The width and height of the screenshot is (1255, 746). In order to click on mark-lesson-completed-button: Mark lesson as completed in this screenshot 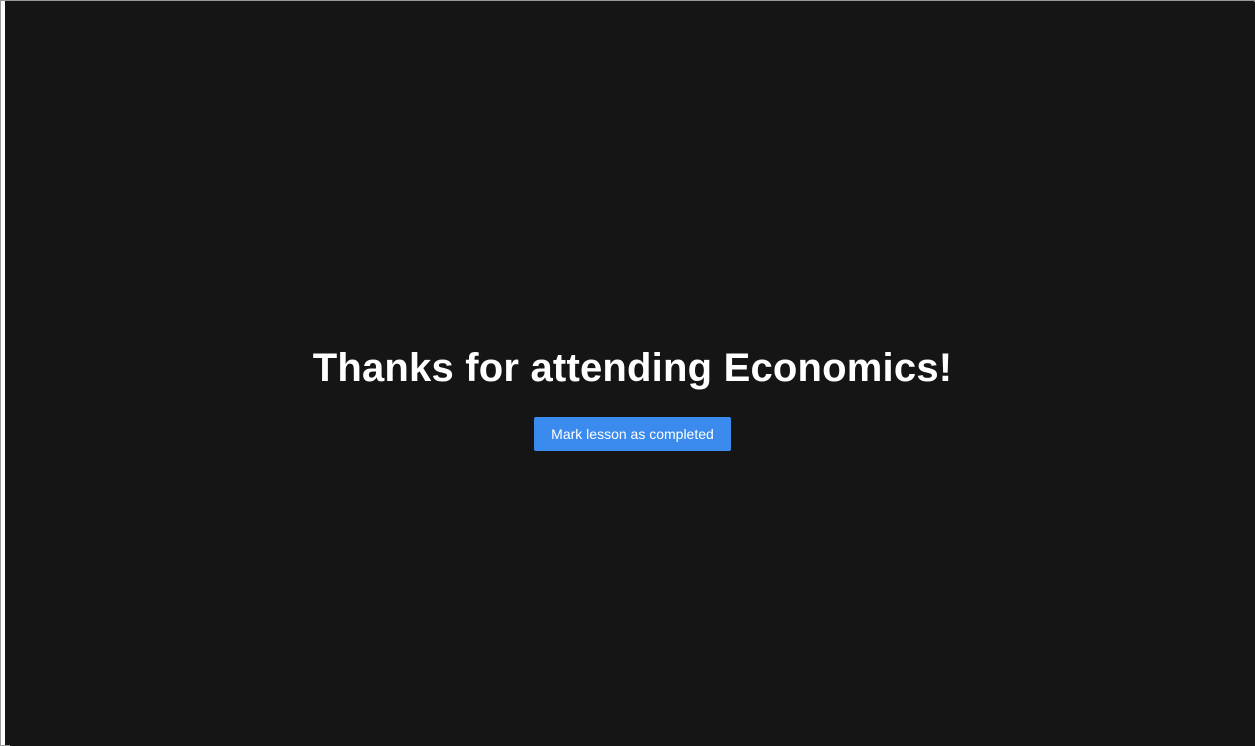, I will do `click(632, 434)`.